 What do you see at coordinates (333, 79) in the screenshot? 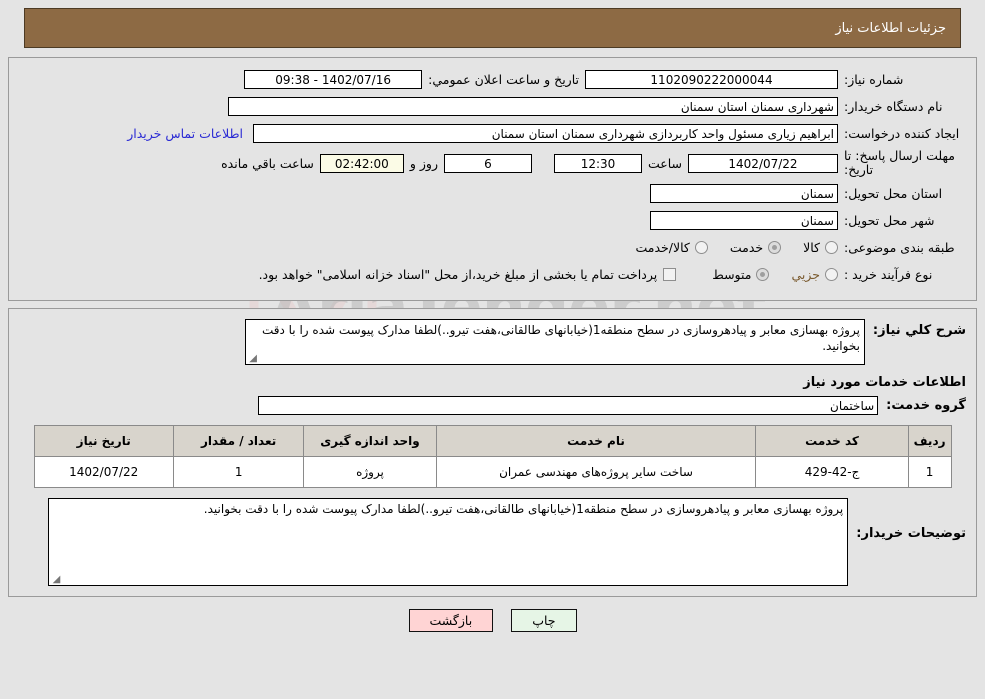
I see `announce-date-value: 1402/07/16 - 09:38` at bounding box center [333, 79].